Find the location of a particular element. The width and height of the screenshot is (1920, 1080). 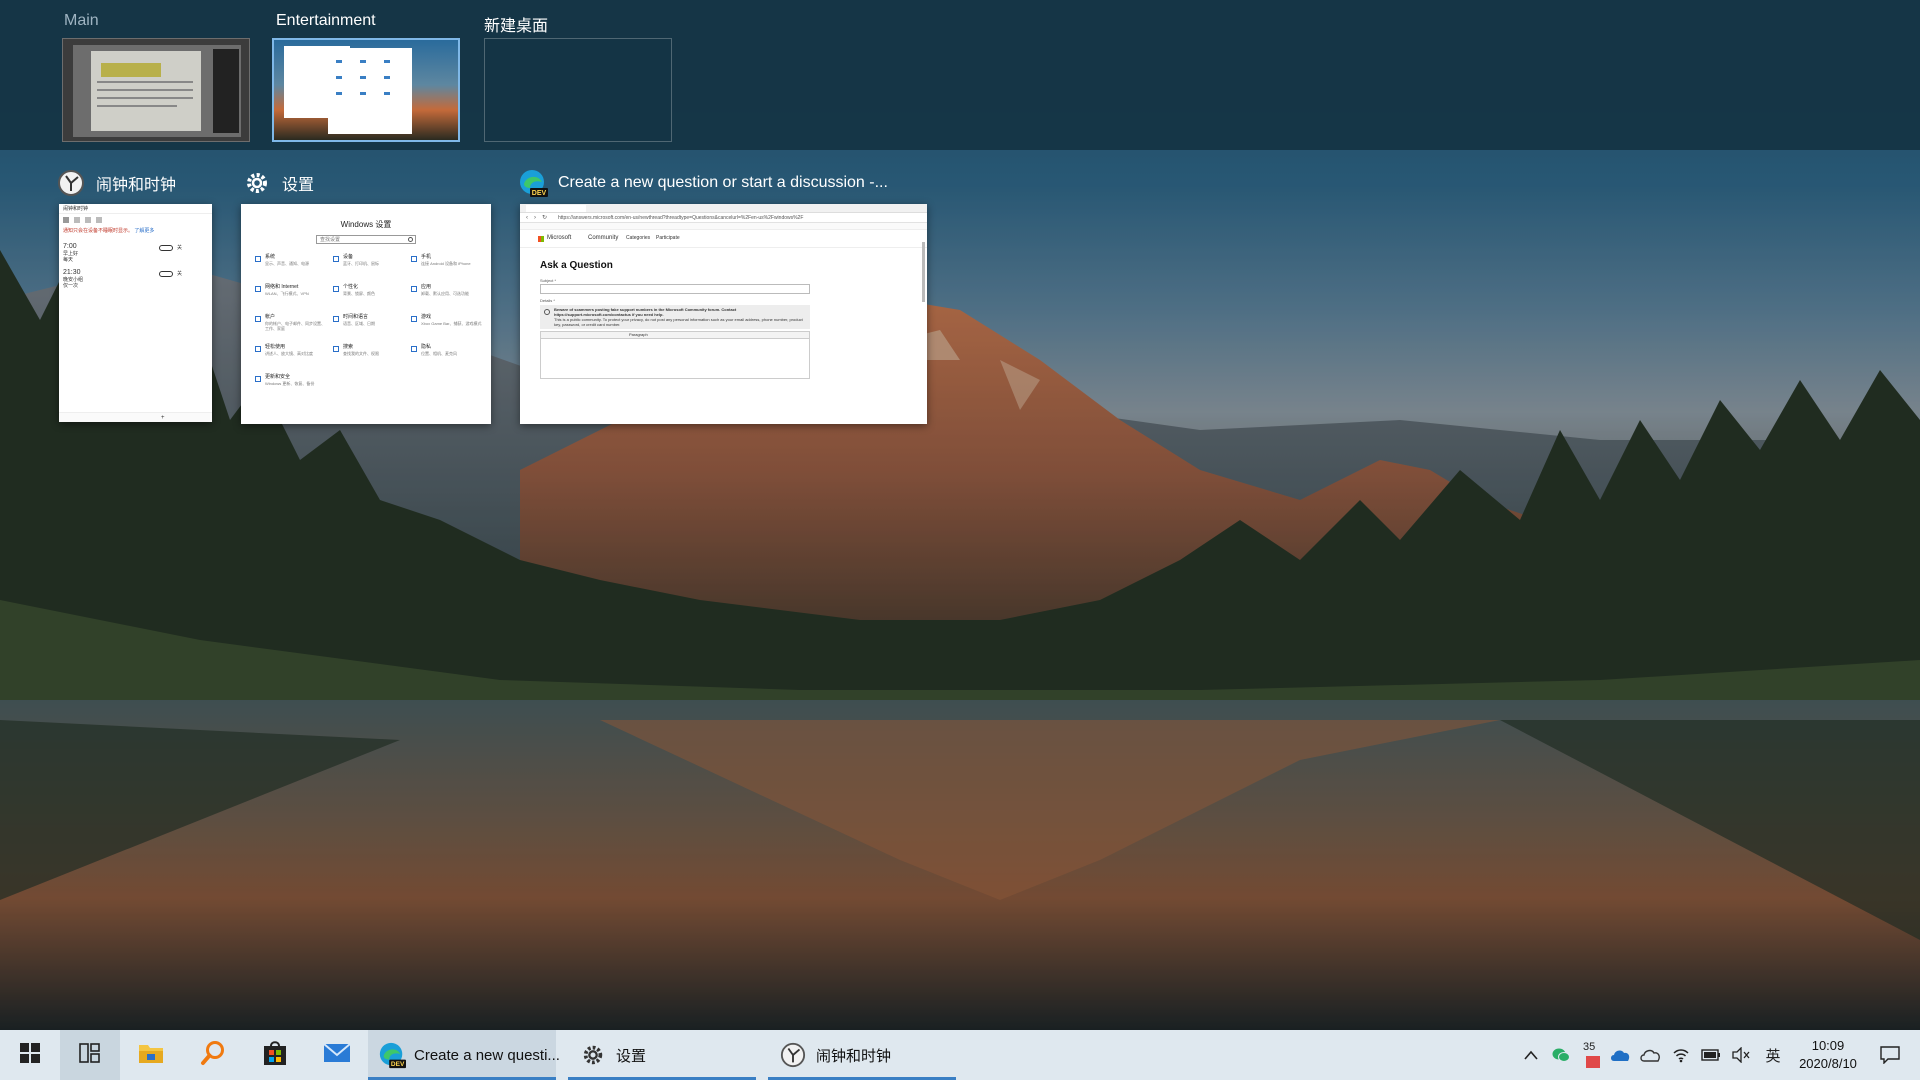

settings-item-name: 个性化 is located at coordinates (351, 287).